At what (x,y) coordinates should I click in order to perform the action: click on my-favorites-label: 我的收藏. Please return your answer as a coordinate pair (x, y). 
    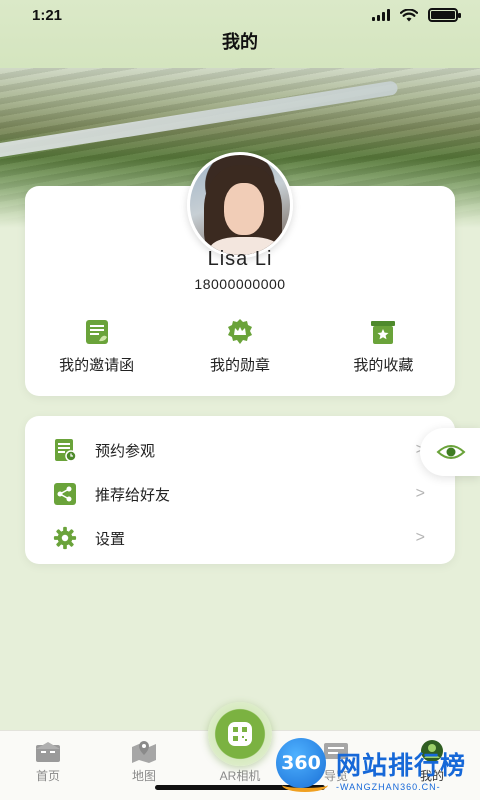
    Looking at the image, I should click on (383, 365).